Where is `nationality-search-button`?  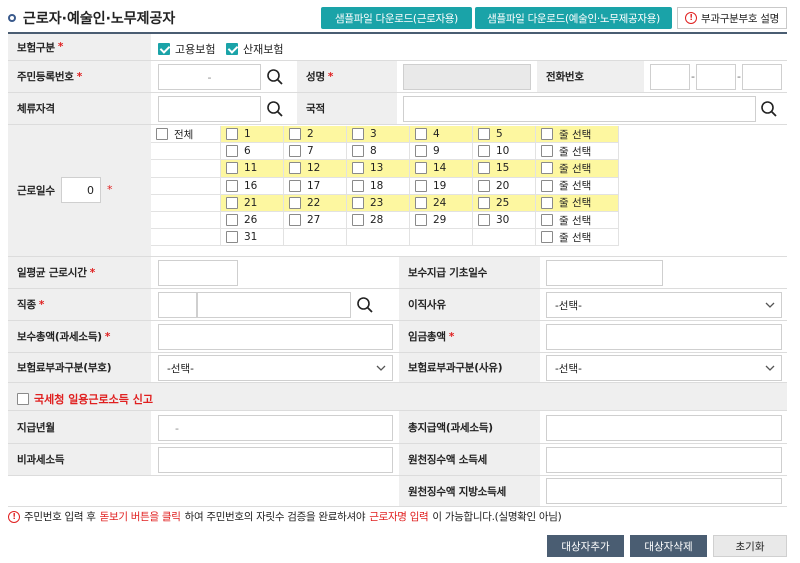
nationality-search-button is located at coordinates (769, 109).